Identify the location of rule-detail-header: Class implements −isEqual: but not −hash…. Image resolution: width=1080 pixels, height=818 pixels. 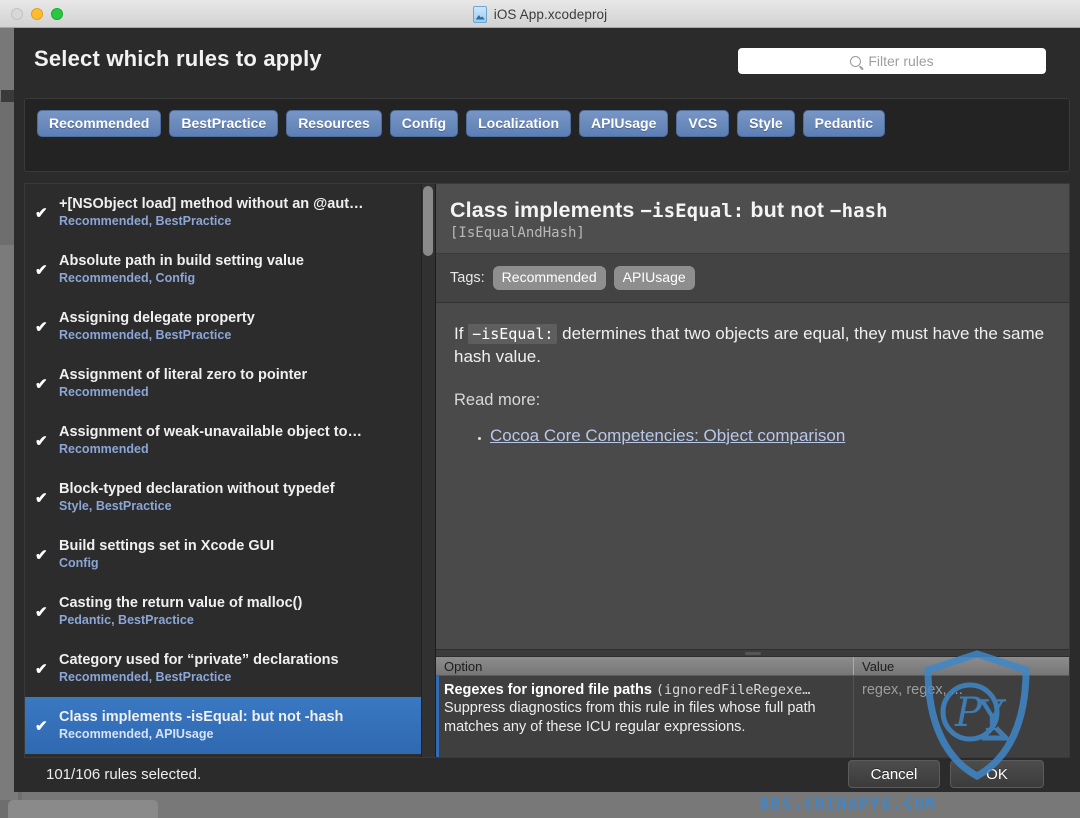
(752, 219).